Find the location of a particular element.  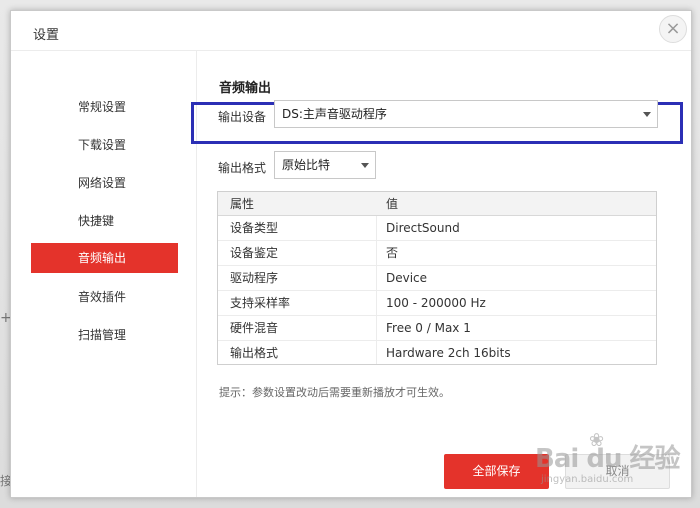

table-header-value: 值 is located at coordinates (392, 204).